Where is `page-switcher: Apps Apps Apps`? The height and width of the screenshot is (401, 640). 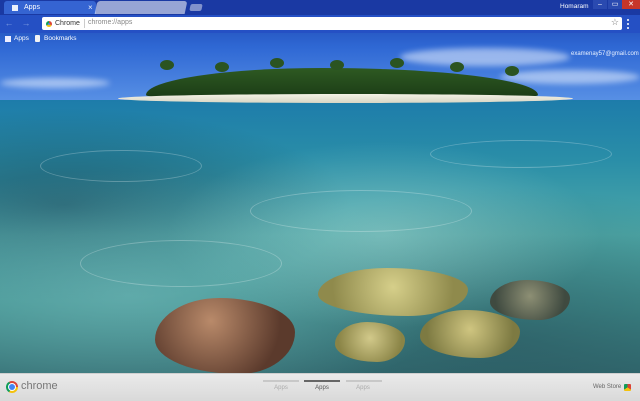
page-switcher: Apps Apps Apps is located at coordinates (322, 387).